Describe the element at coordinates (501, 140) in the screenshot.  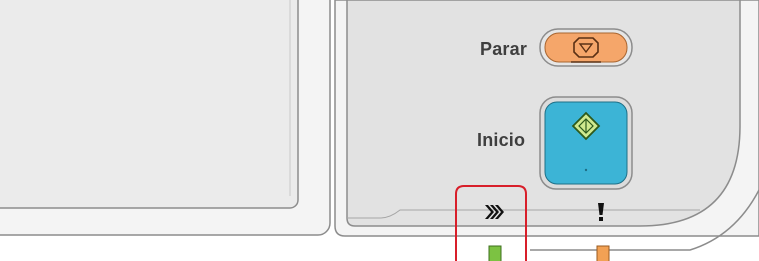
I see `start-label: Inicio` at that location.